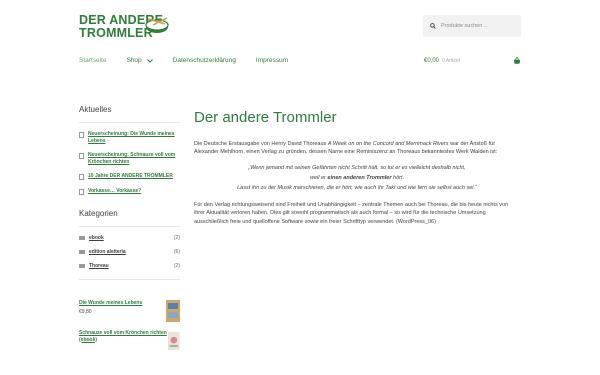 This screenshot has height=375, width=600. What do you see at coordinates (157, 25) in the screenshot?
I see `drum-icon` at bounding box center [157, 25].